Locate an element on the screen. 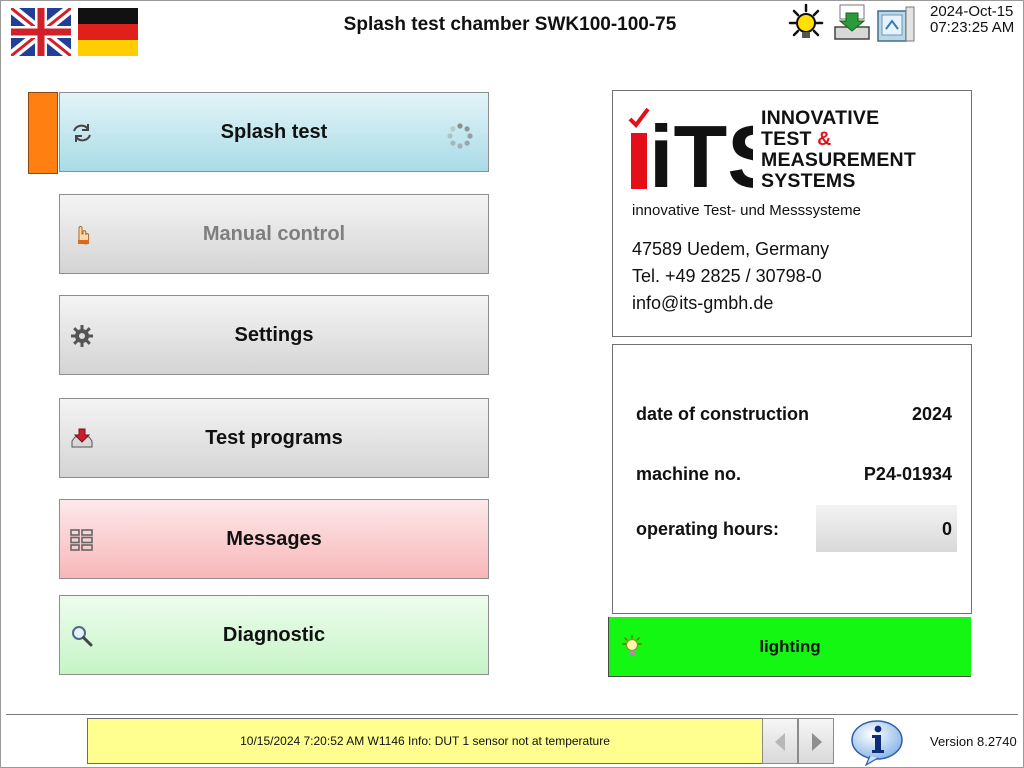 The image size is (1024, 768). logo-letters: iTS is located at coordinates (701, 149).